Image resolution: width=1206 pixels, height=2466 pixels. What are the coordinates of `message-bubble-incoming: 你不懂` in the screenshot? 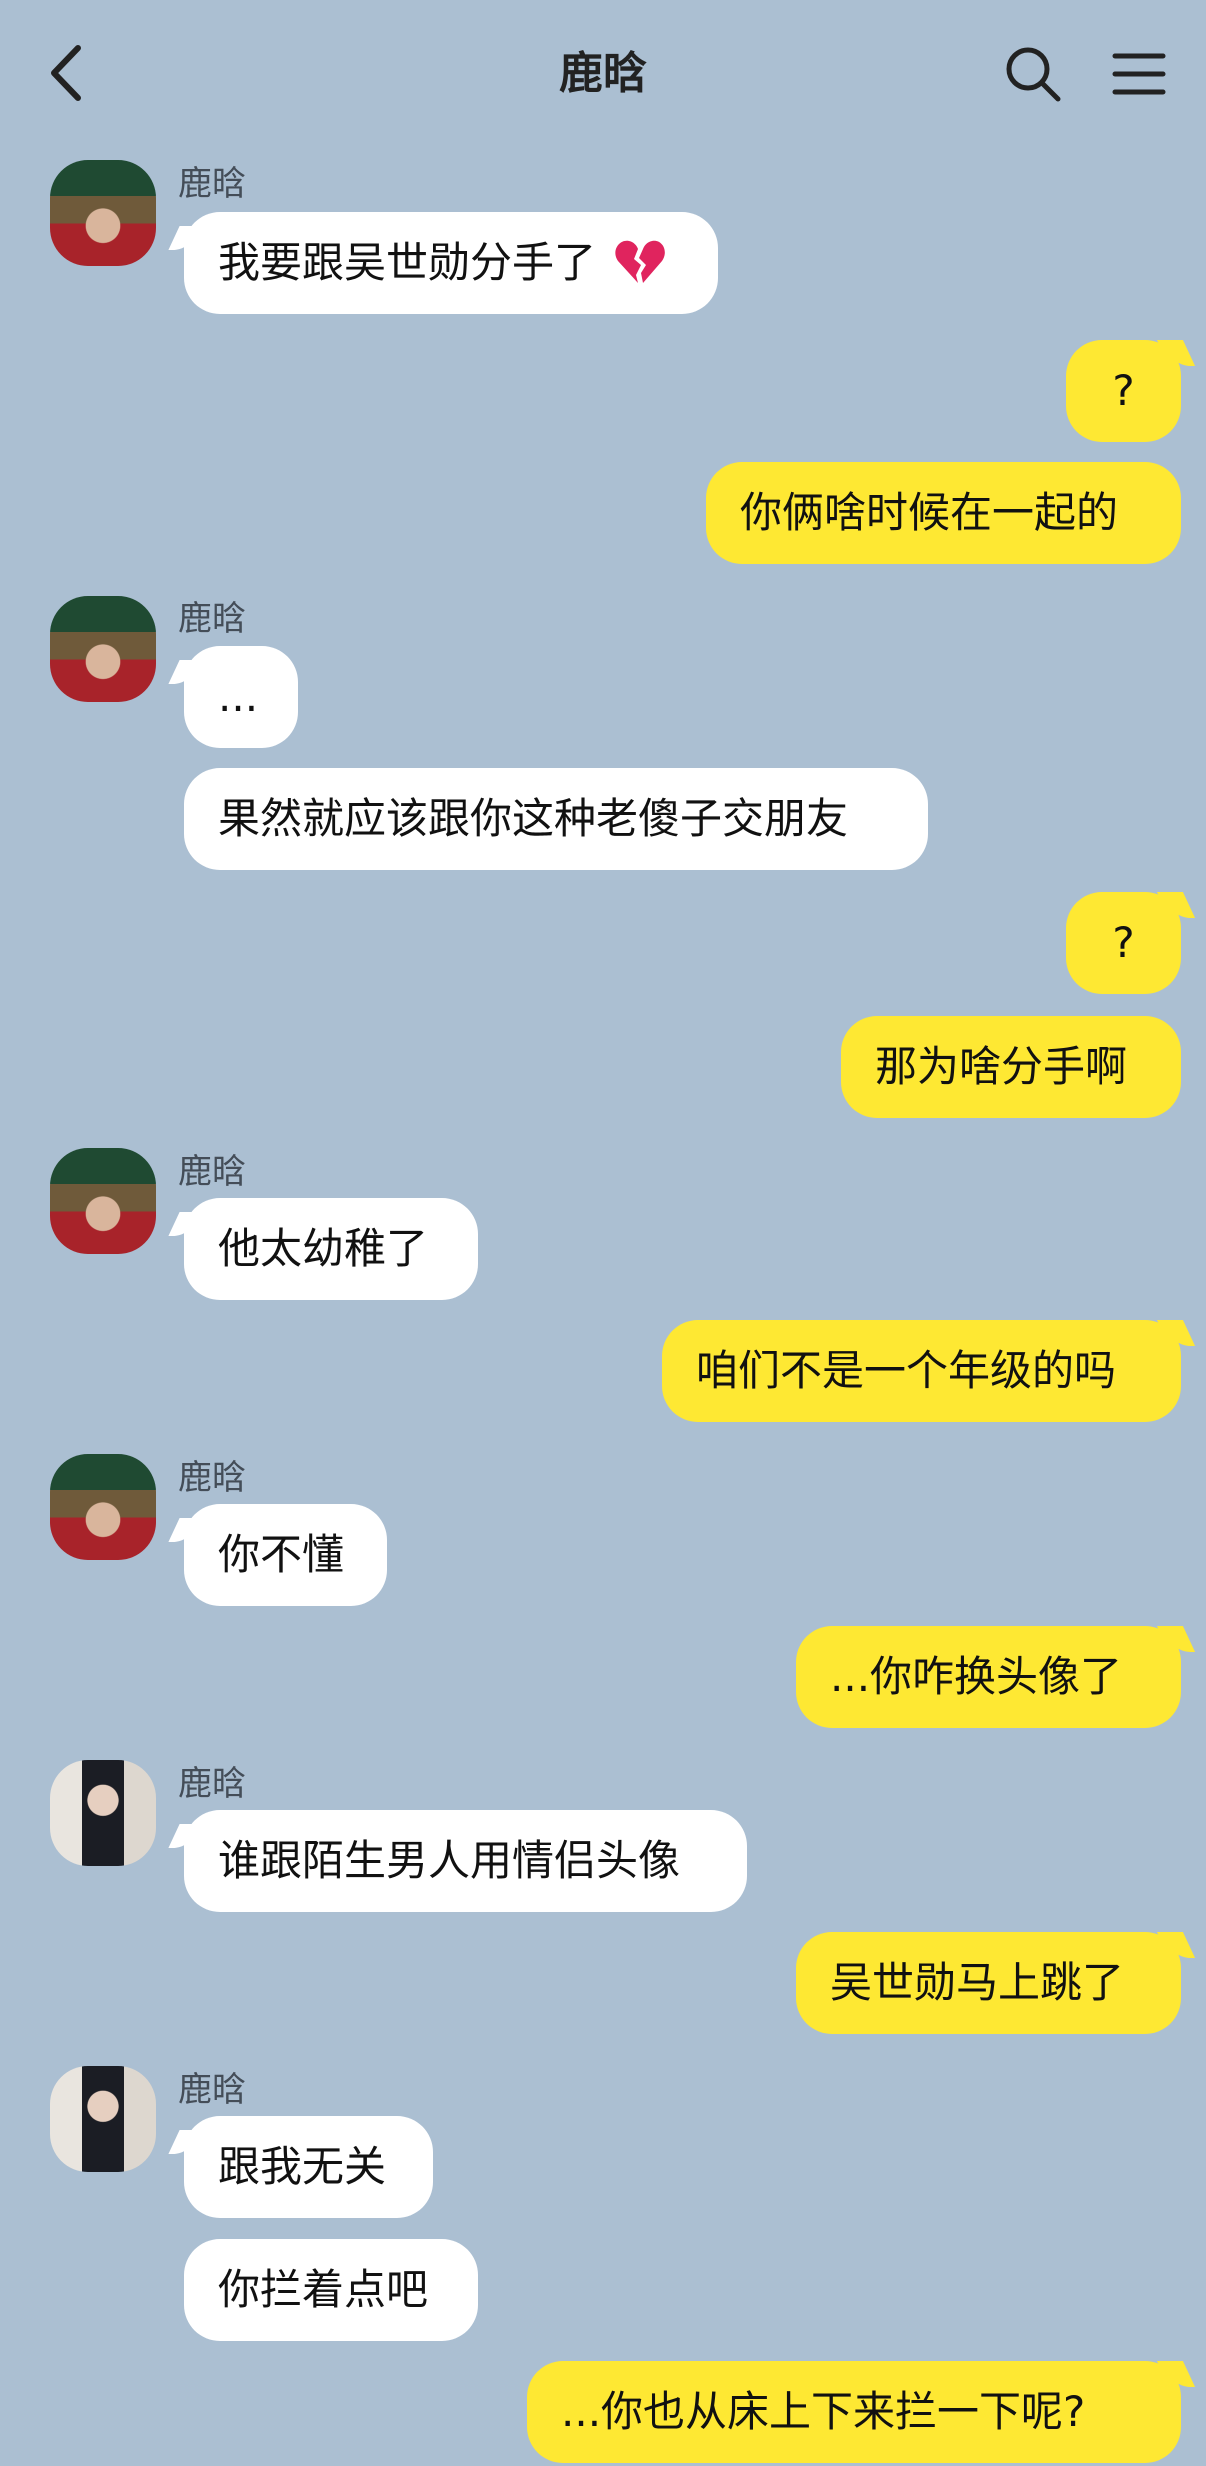 It's located at (285, 1555).